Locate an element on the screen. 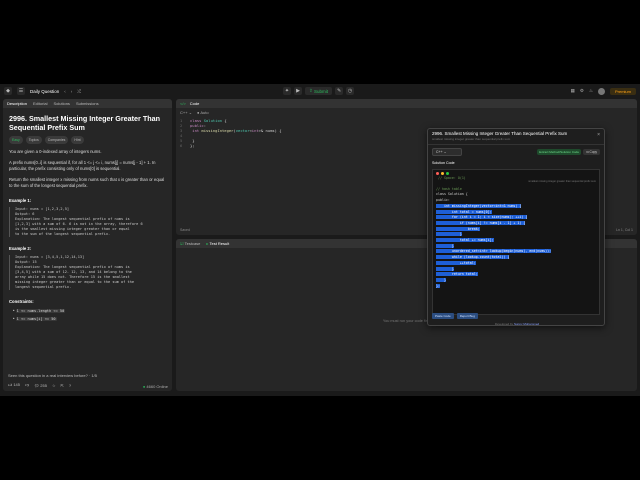 This screenshot has height=480, width=640. constraints-heading: Constraints: is located at coordinates (21, 301).